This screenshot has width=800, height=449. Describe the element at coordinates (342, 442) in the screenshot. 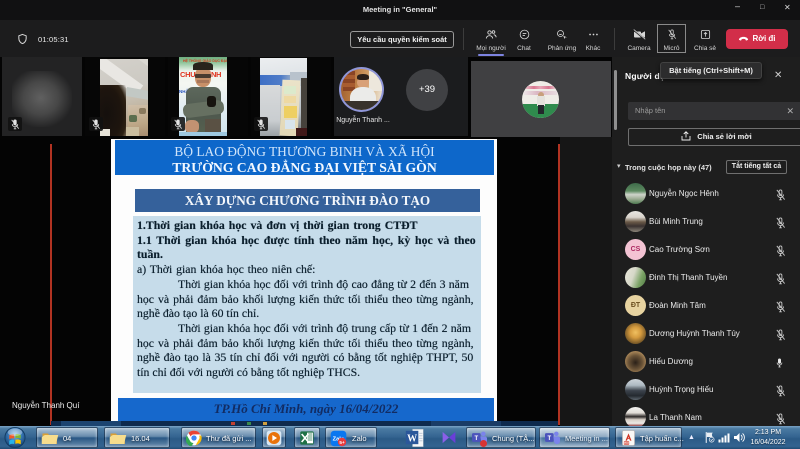

I see `svg-text: 5+` at that location.